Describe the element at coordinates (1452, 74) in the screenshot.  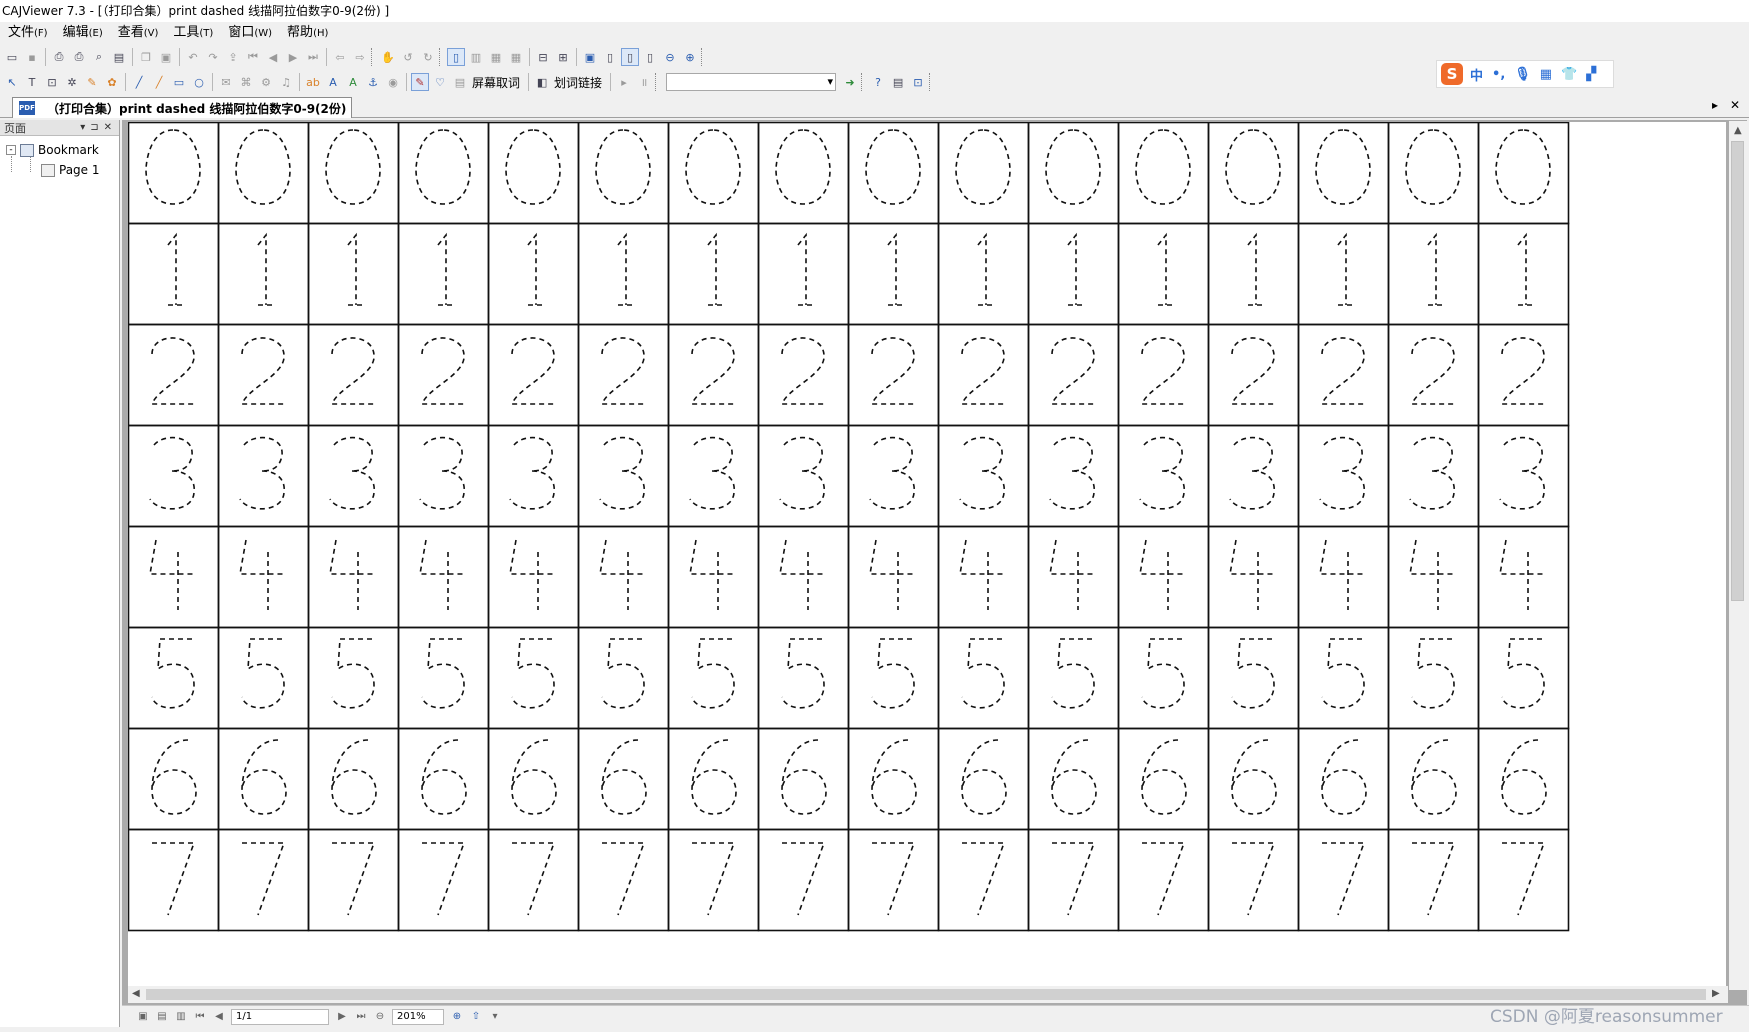
I see `sogou-logo-icon: S` at that location.